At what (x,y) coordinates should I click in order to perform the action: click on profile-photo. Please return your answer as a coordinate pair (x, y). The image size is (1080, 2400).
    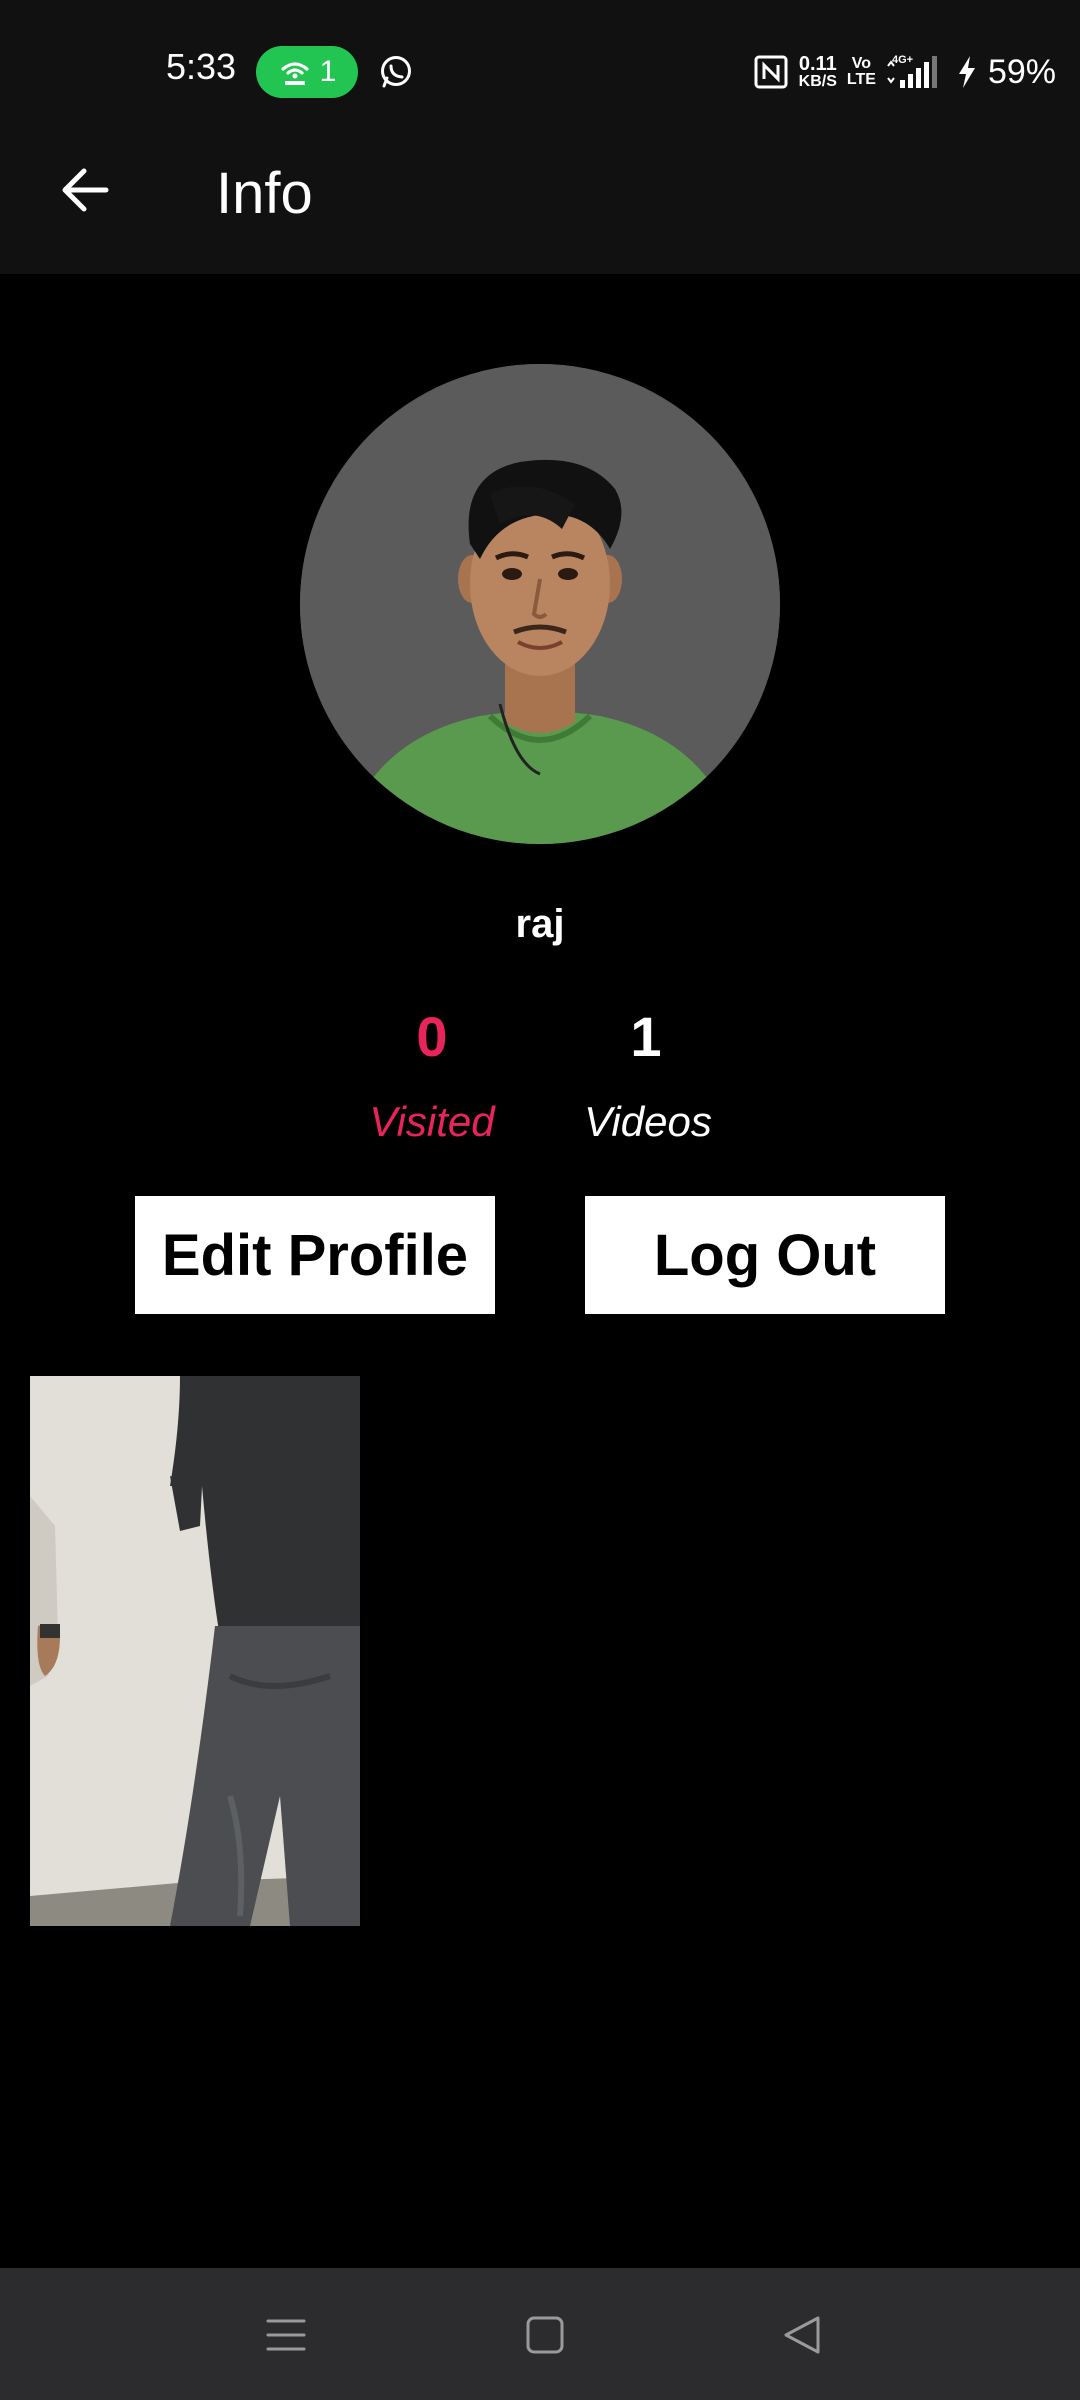
    Looking at the image, I should click on (540, 604).